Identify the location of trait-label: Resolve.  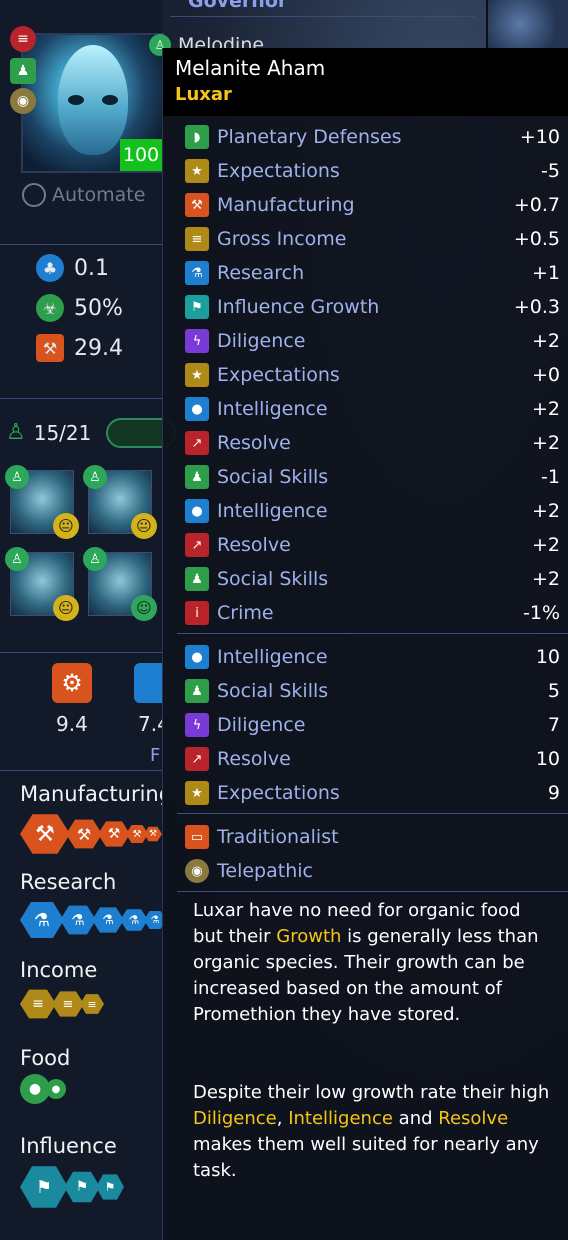
(254, 759).